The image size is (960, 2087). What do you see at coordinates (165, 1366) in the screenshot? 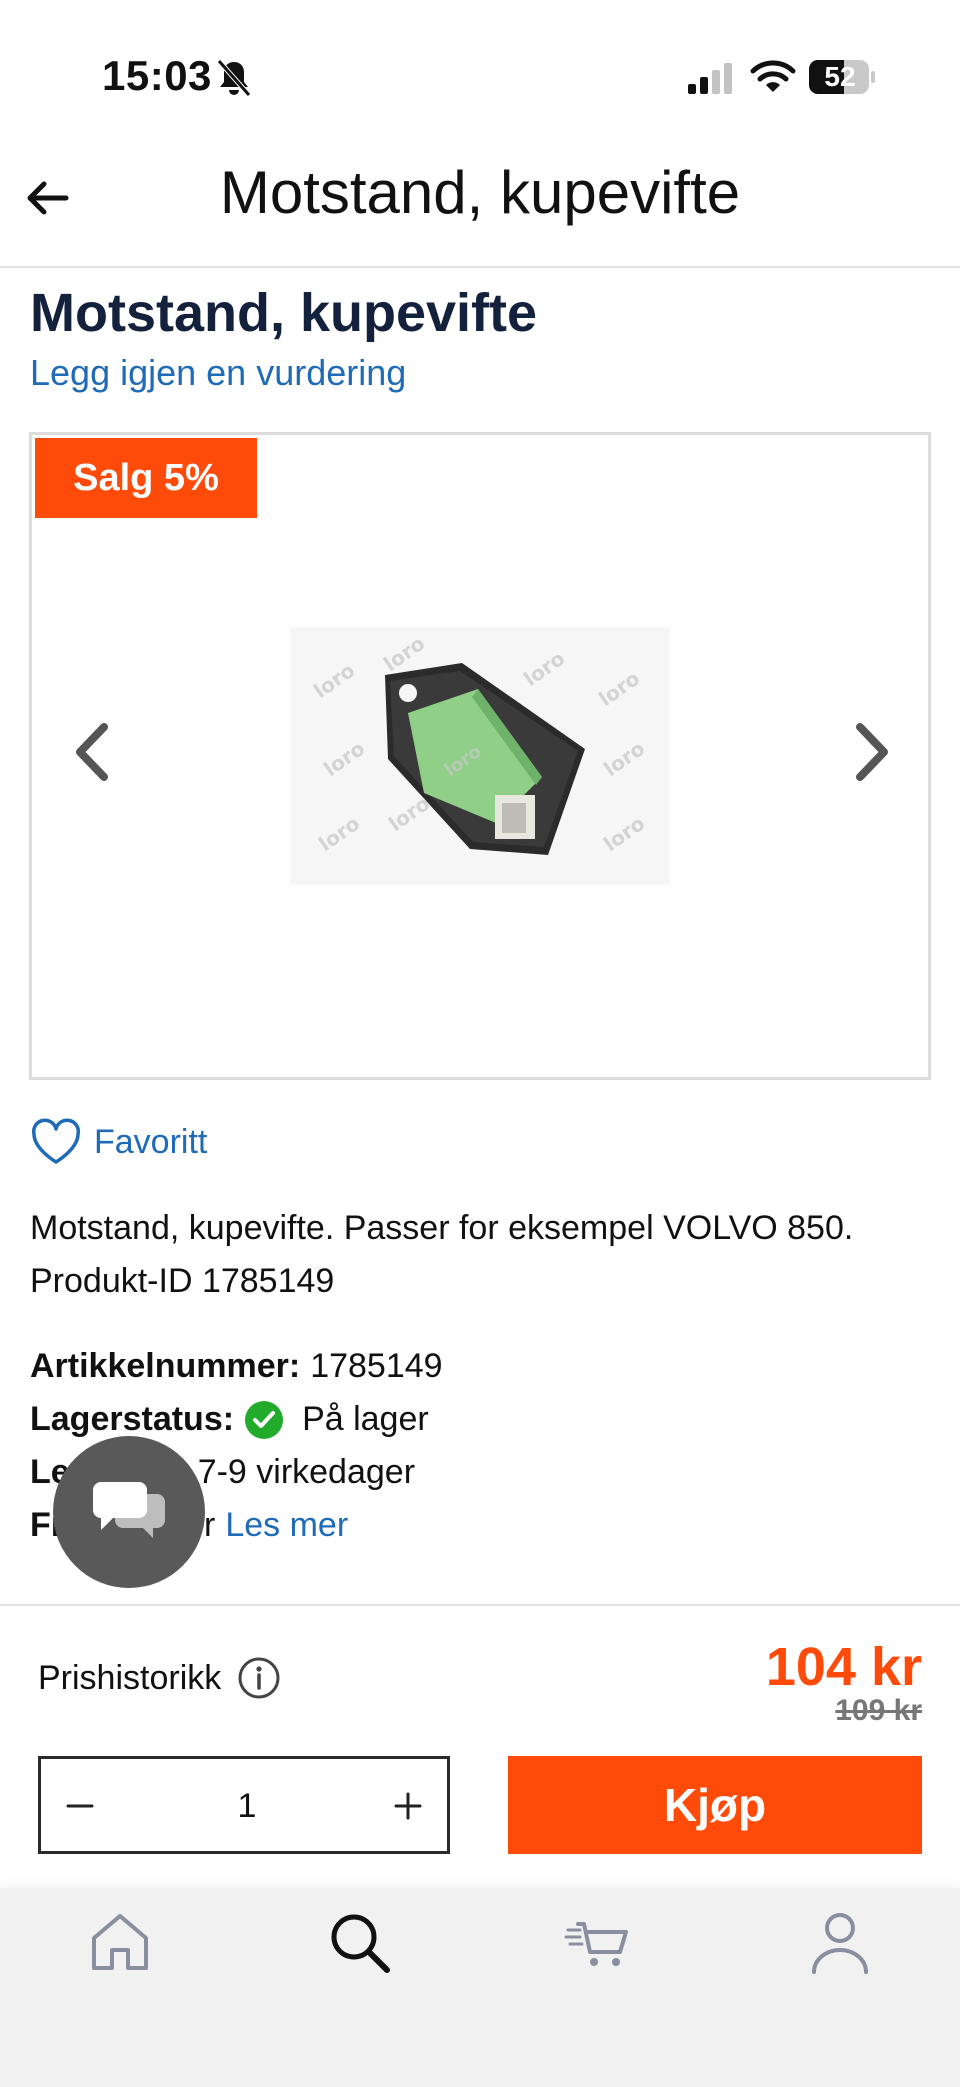
I see `spec-key: Artikkelnummer:` at bounding box center [165, 1366].